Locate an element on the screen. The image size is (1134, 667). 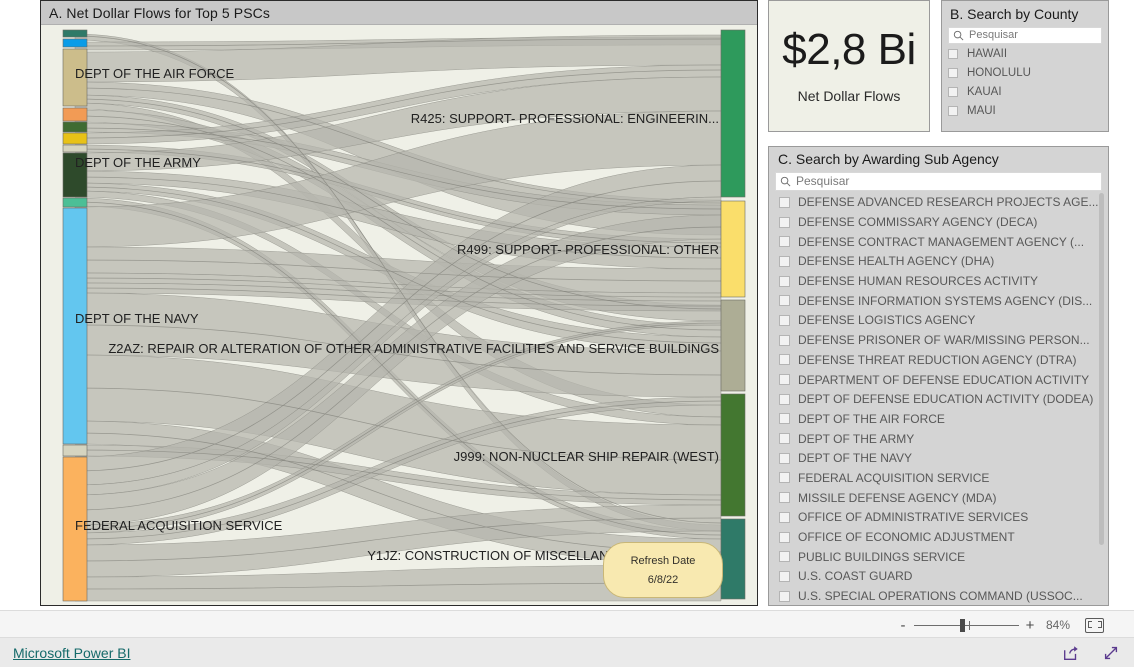
slicer-subagency-item: DEFENSE LOGISTICS AGENCY is located at coordinates (940, 321).